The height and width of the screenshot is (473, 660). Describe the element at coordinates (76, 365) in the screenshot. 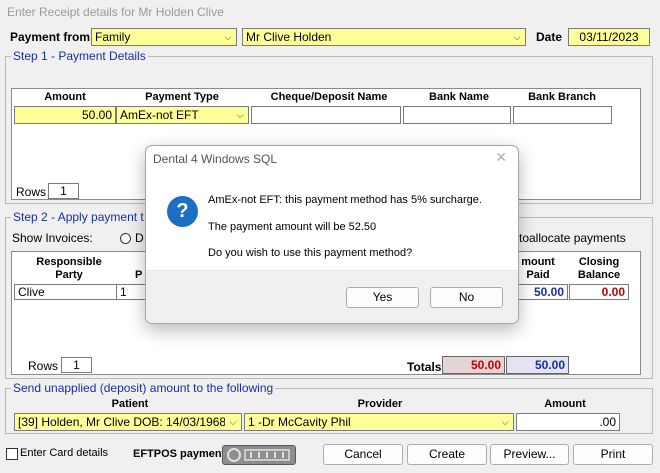

I see `step2-rows-input: 1` at that location.